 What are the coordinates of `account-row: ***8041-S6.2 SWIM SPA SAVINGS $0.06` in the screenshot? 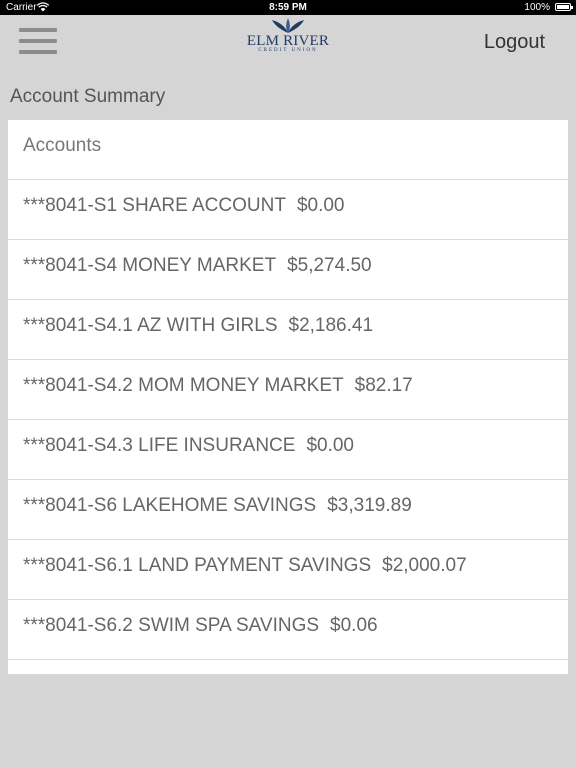 It's located at (288, 630).